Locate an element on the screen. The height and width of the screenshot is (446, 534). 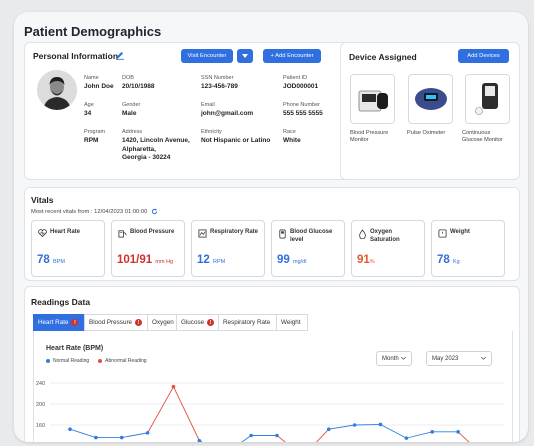
device-pulse-oximeter is located at coordinates (430, 99).